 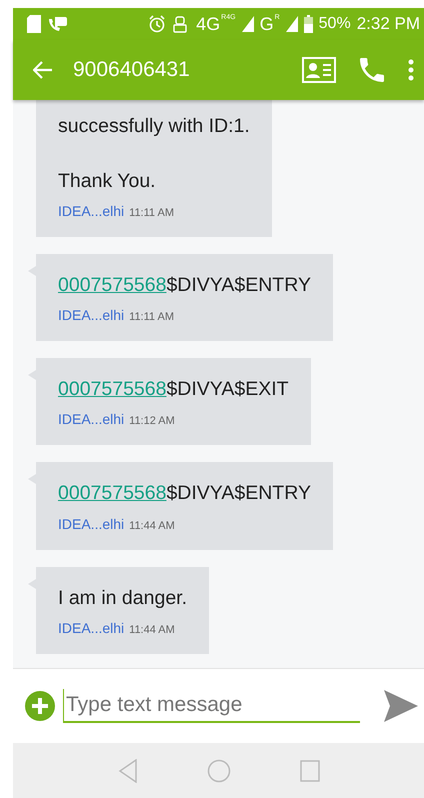 What do you see at coordinates (40, 706) in the screenshot?
I see `add-icon` at bounding box center [40, 706].